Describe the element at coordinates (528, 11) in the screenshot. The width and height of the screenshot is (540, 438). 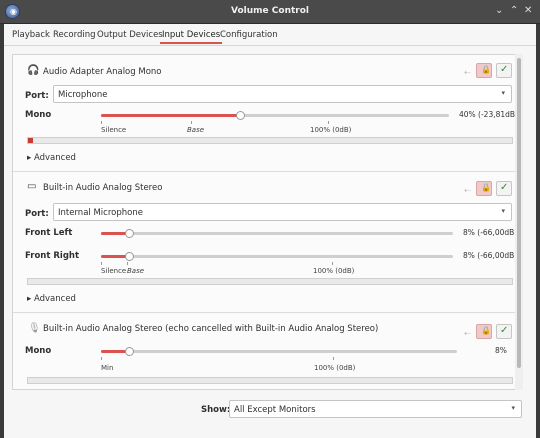
I see `close-icon: ✕` at that location.